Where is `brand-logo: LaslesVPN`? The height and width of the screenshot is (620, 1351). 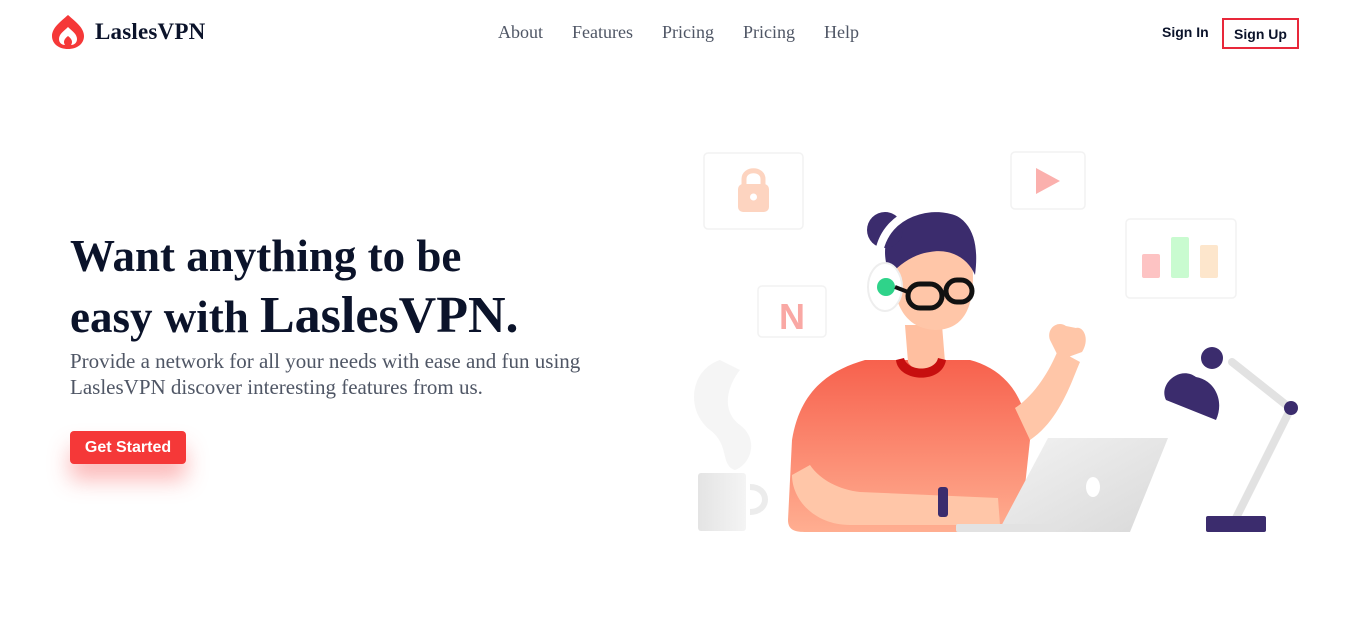 brand-logo: LaslesVPN is located at coordinates (127, 32).